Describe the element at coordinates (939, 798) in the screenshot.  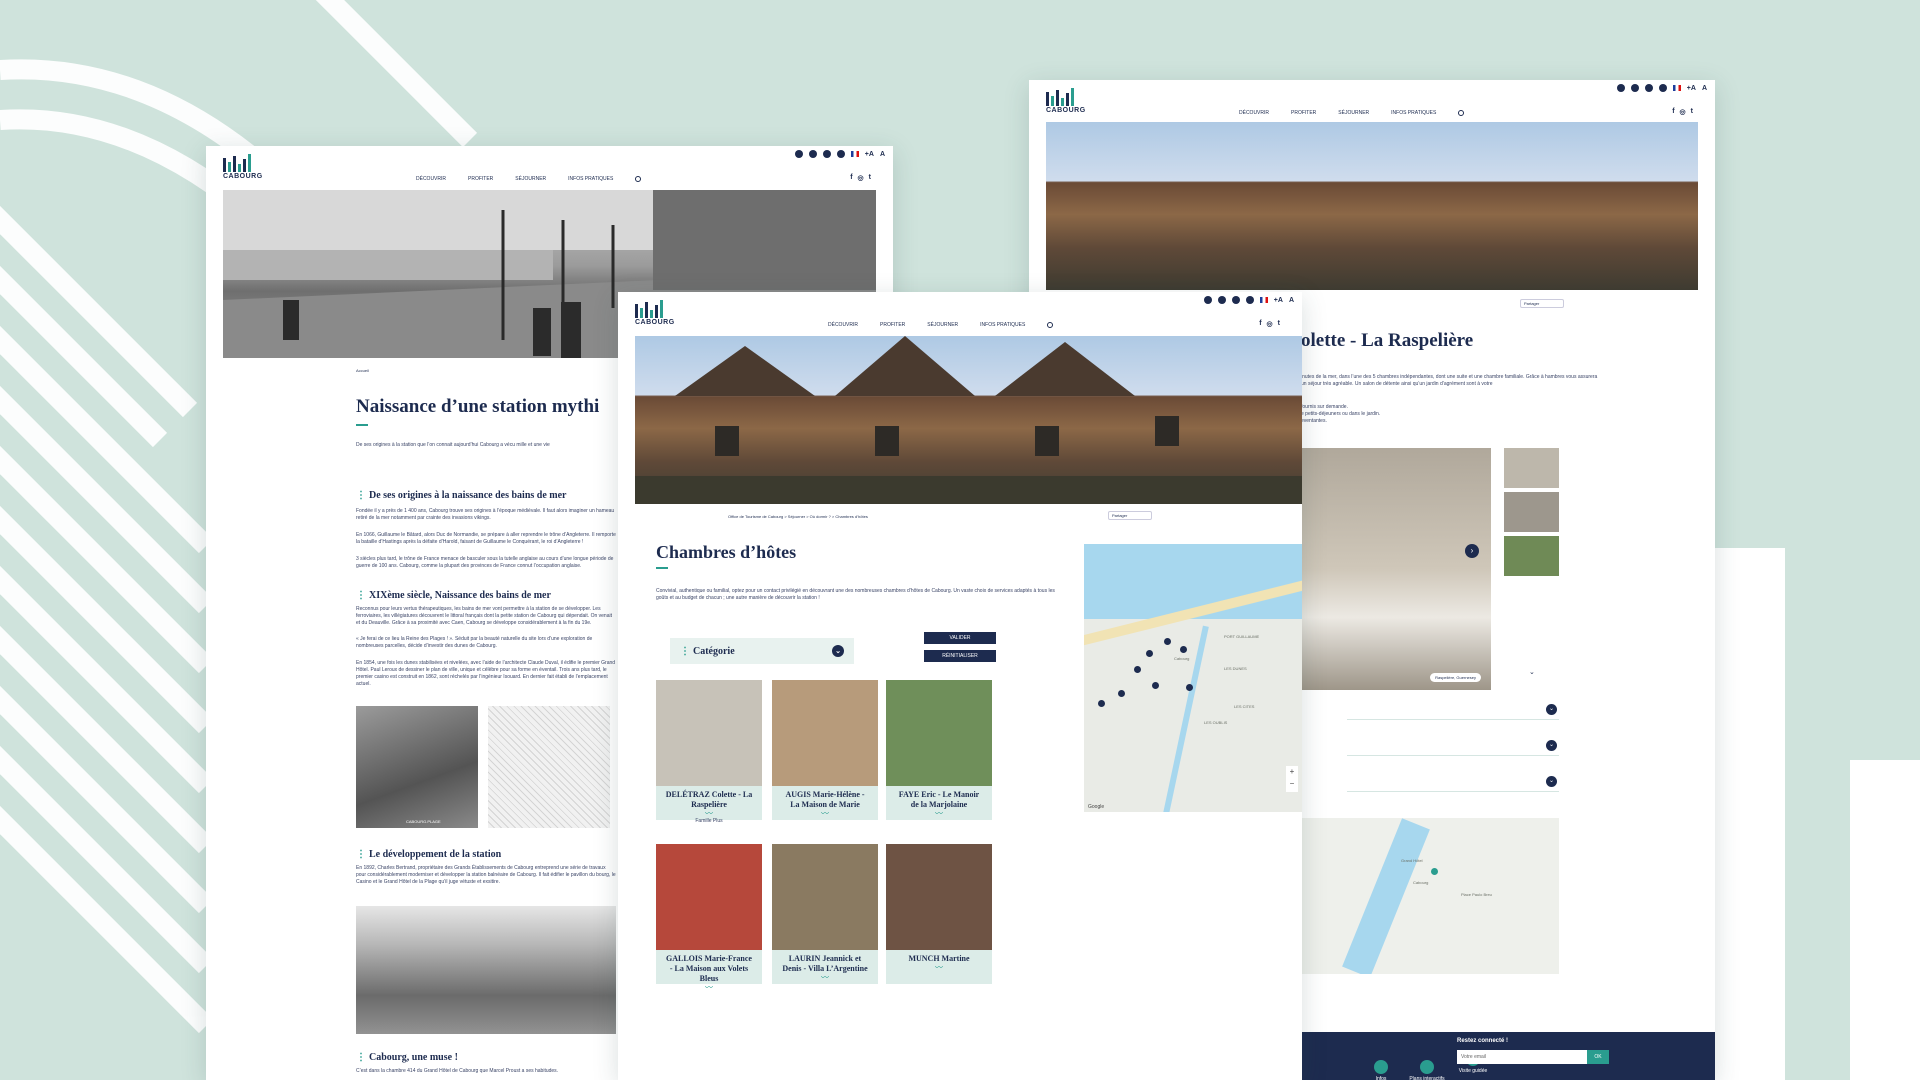
I see `listing-name: FAYE Eric - Le Manoir de la Marjolaine` at that location.